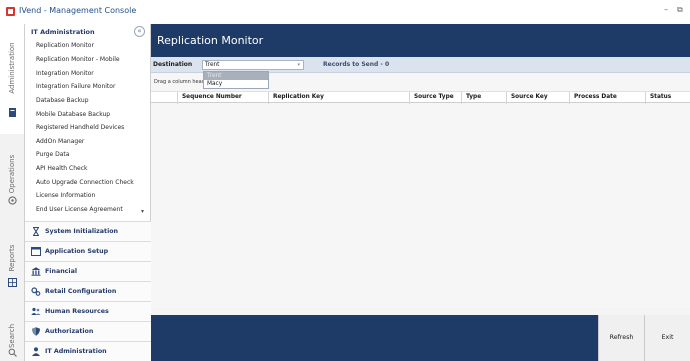  What do you see at coordinates (10, 11) in the screenshot?
I see `app-logo-icon` at bounding box center [10, 11].